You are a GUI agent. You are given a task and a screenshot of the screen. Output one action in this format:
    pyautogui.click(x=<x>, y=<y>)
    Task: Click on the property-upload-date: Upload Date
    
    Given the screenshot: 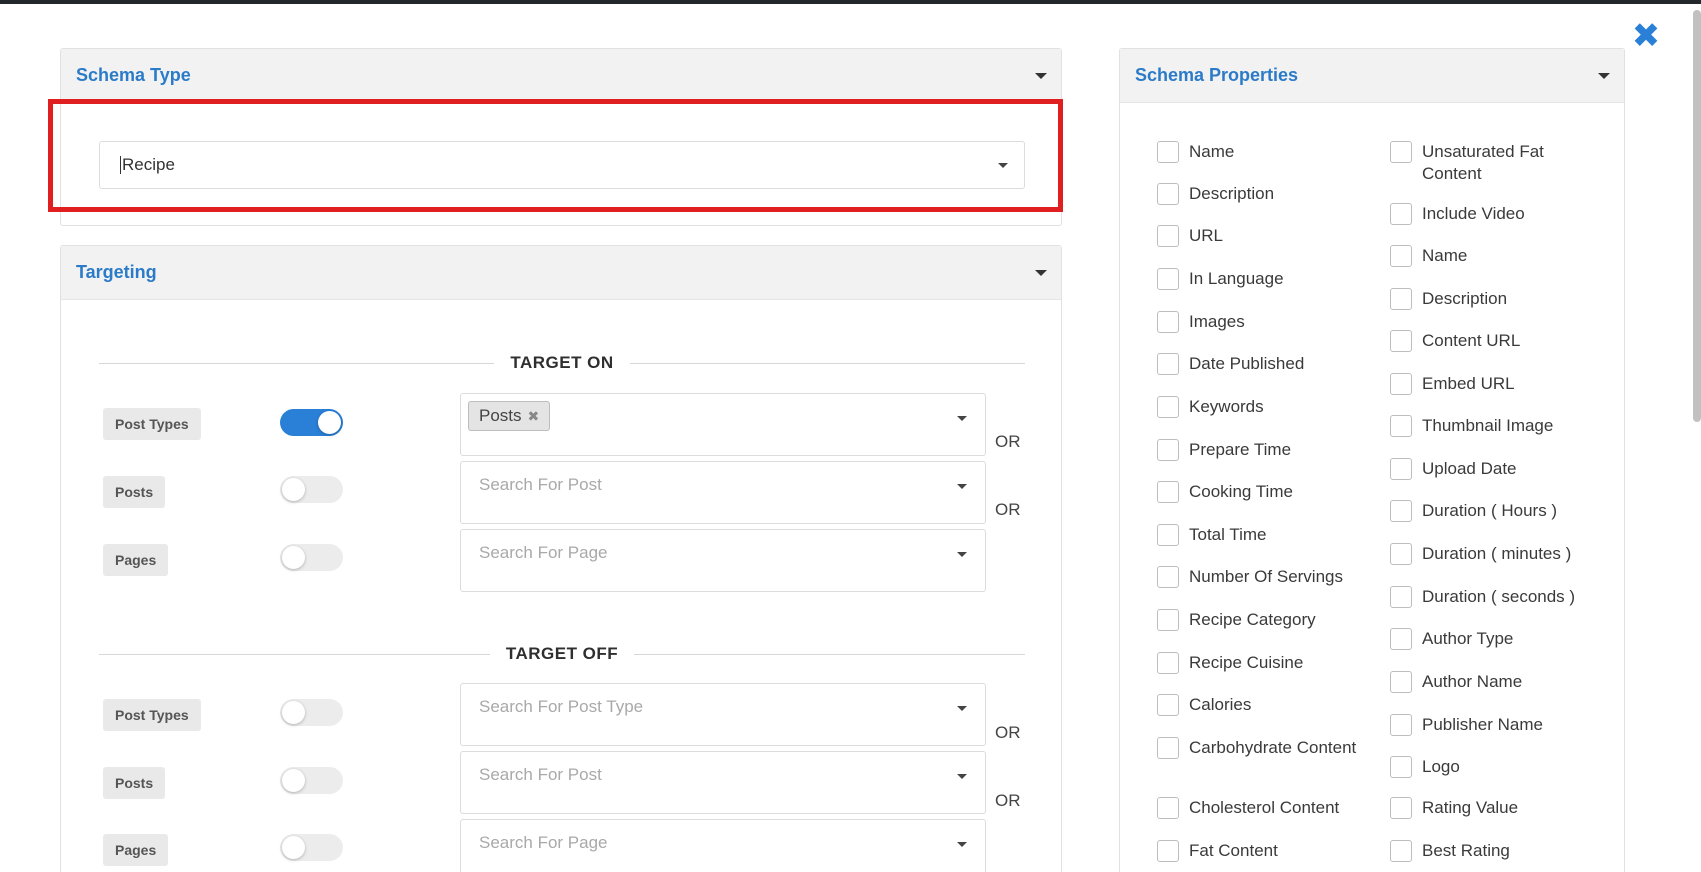 What is the action you would take?
    pyautogui.click(x=1491, y=469)
    